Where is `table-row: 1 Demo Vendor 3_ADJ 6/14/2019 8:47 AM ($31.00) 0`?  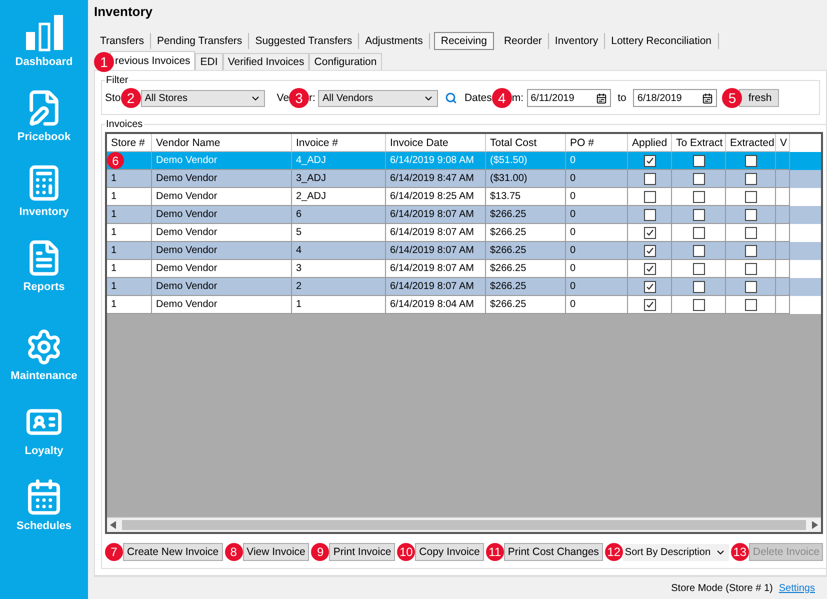
table-row: 1 Demo Vendor 3_ADJ 6/14/2019 8:47 AM ($31.00) 0 is located at coordinates (464, 179).